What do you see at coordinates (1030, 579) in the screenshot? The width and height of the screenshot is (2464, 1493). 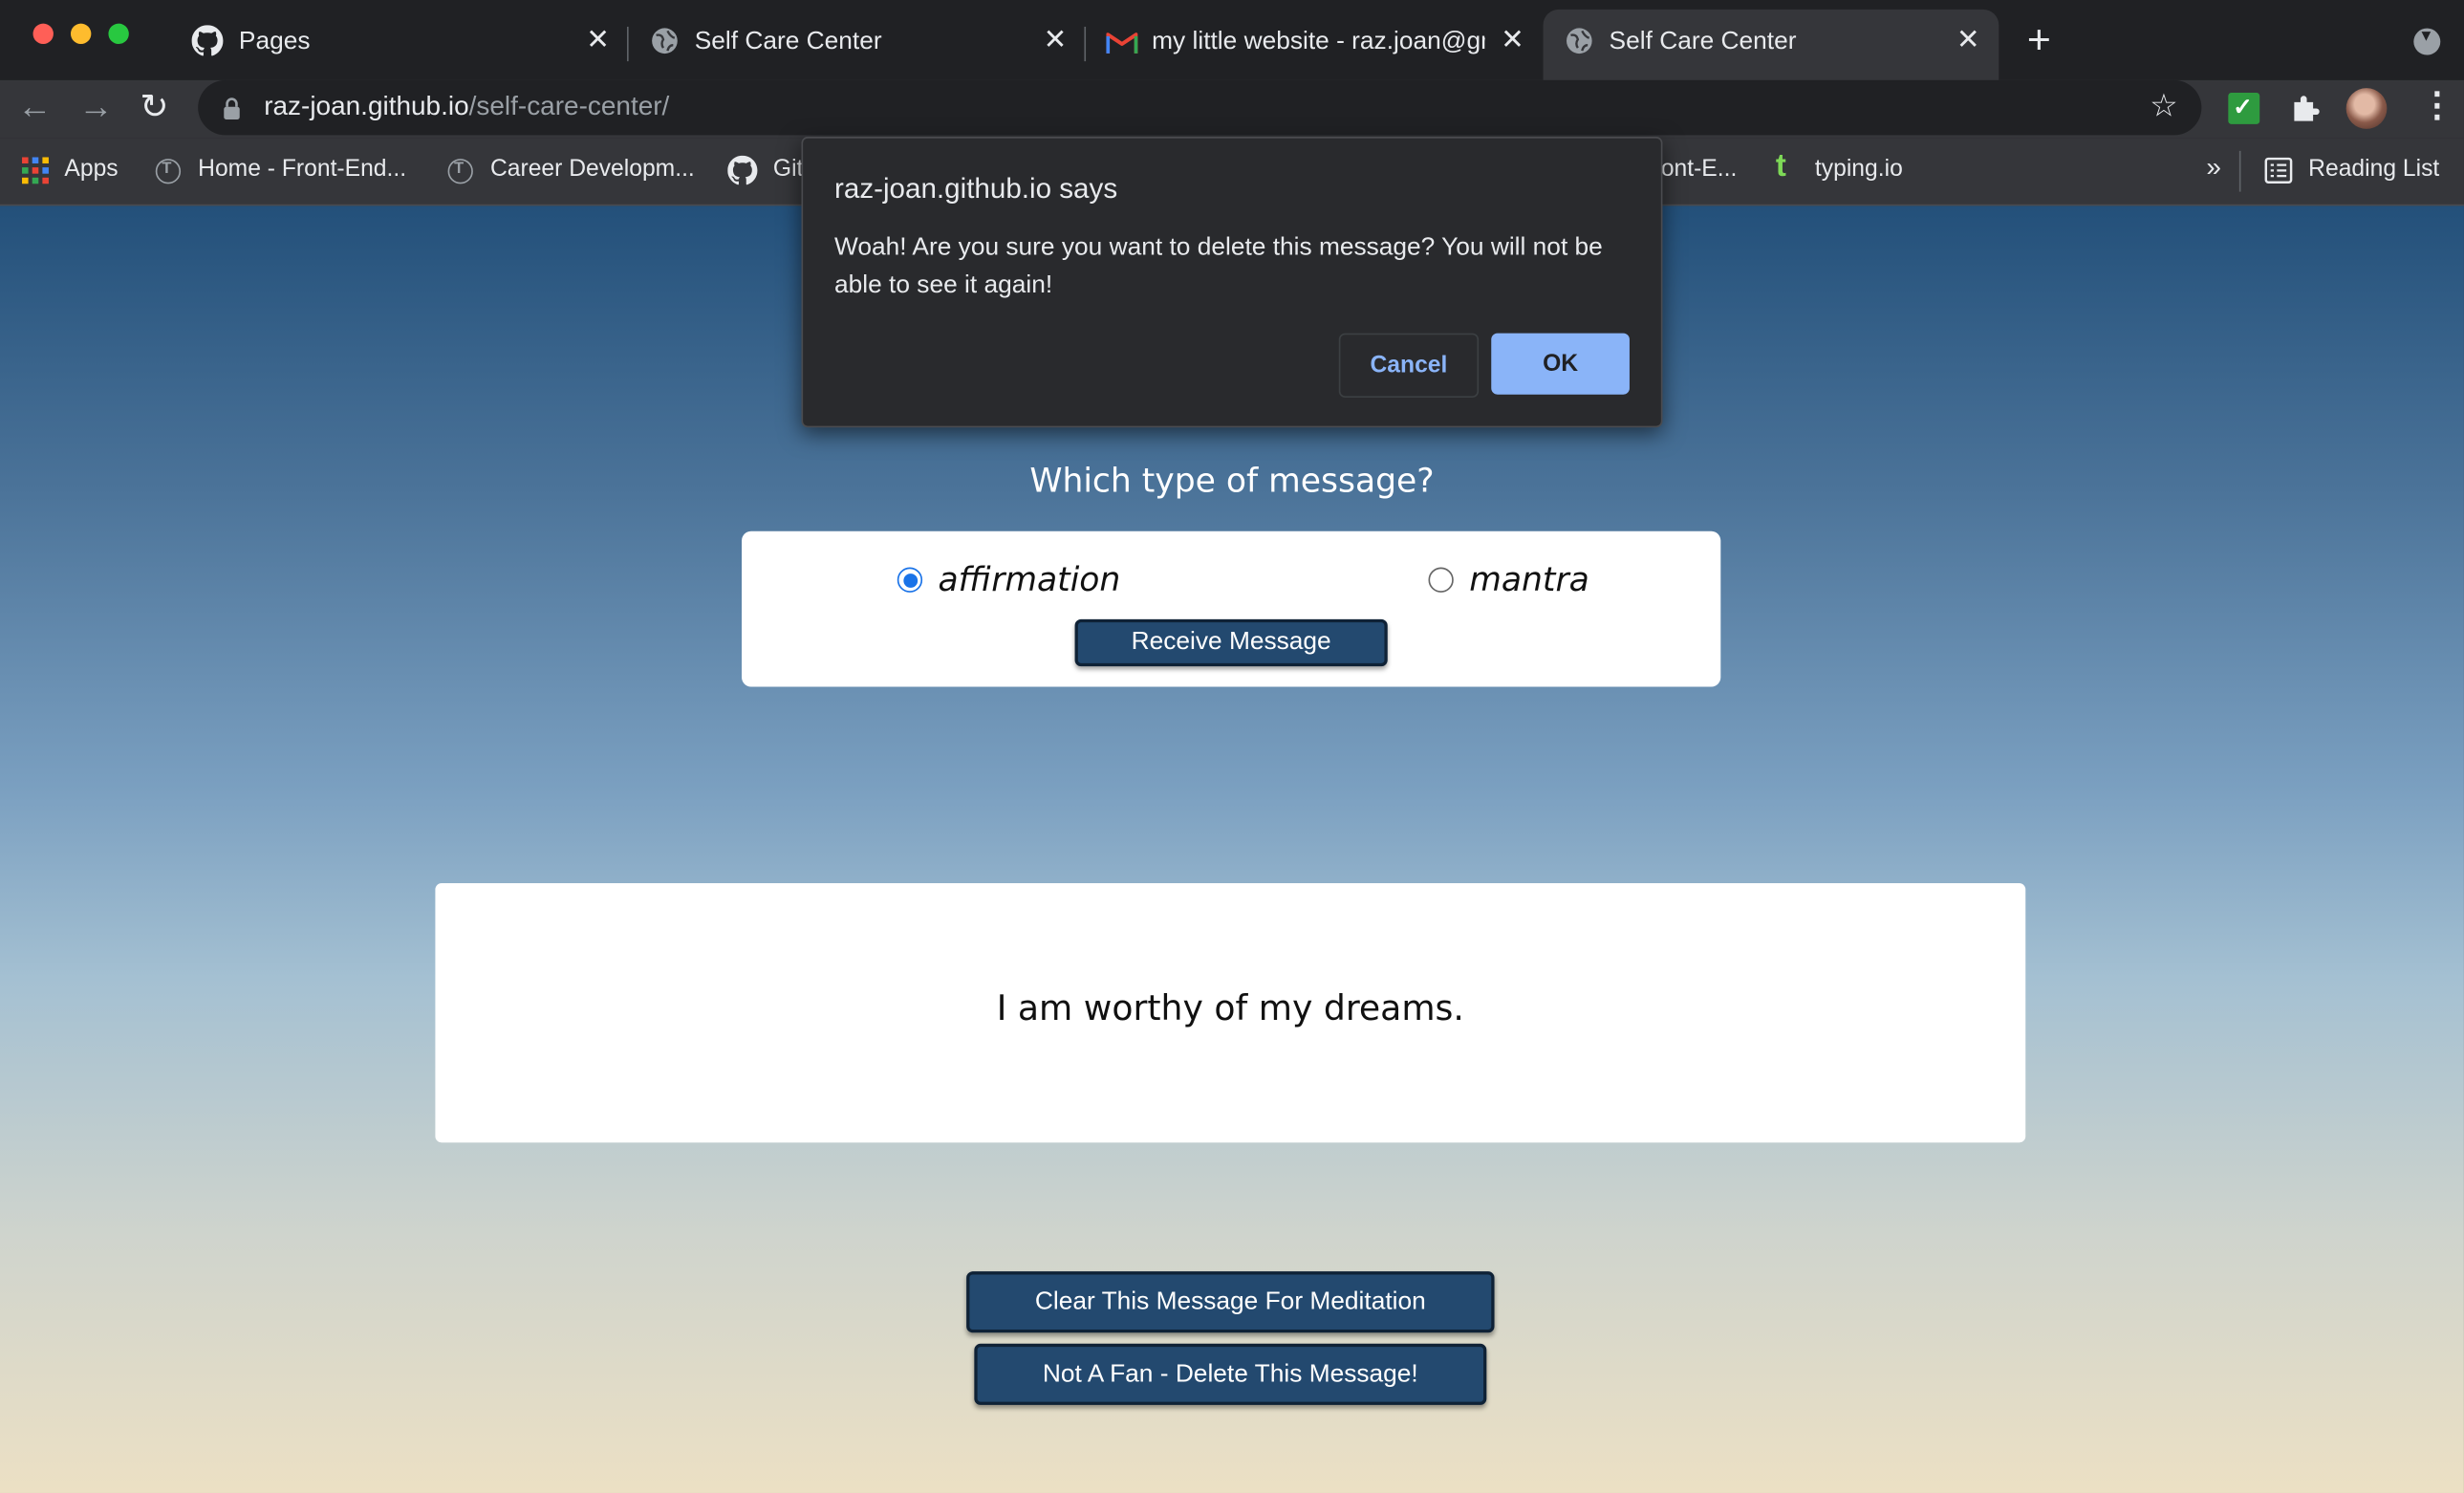 I see `affirmation-label: affirmation` at bounding box center [1030, 579].